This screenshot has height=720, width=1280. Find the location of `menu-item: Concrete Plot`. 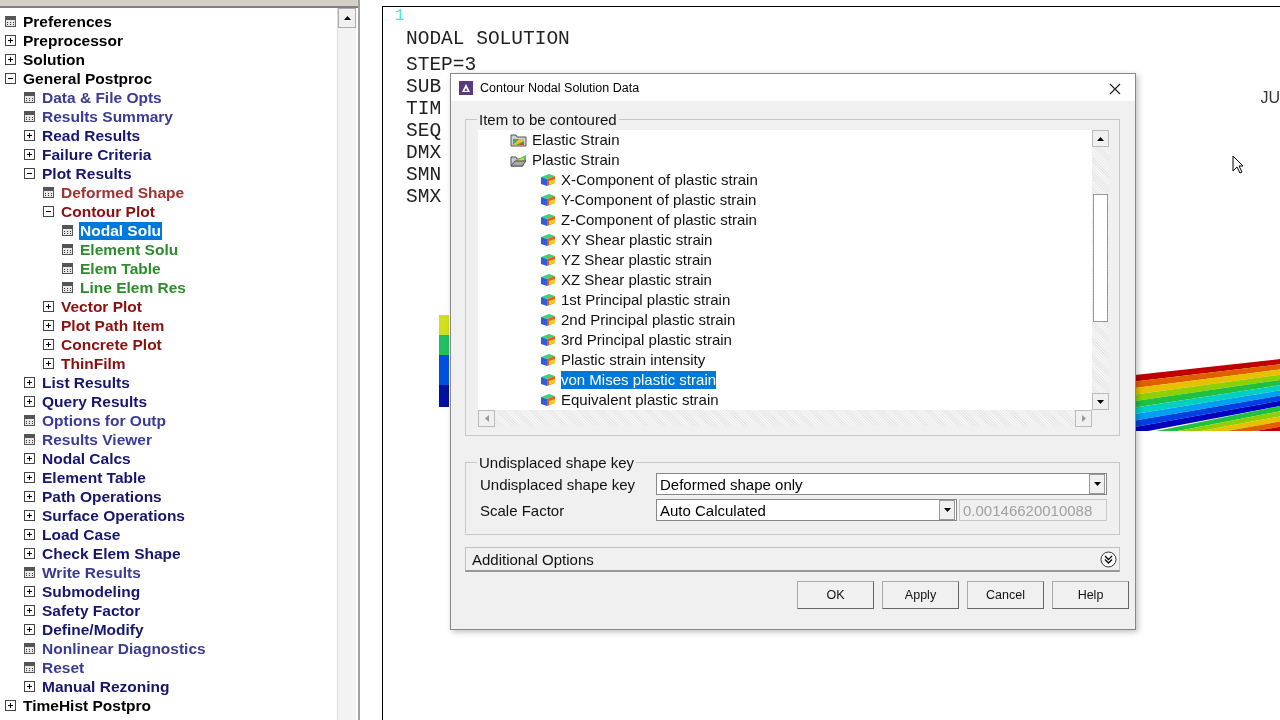

menu-item: Concrete Plot is located at coordinates (111, 344).